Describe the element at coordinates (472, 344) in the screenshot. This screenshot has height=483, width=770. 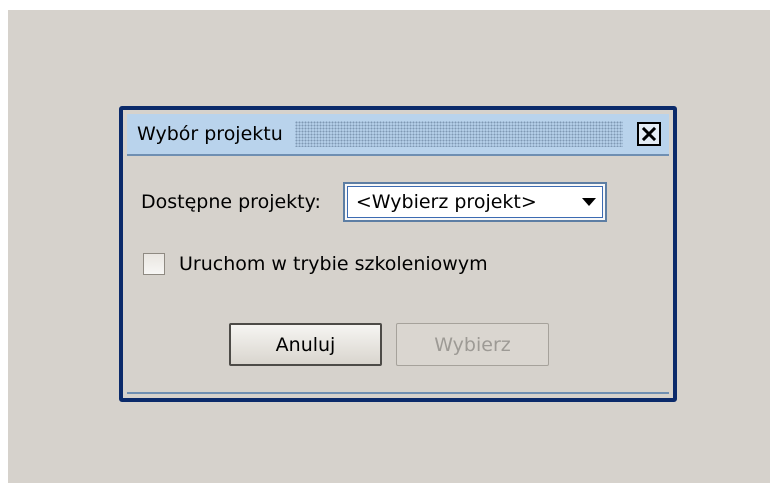
I see `select-button: Wybierz` at that location.